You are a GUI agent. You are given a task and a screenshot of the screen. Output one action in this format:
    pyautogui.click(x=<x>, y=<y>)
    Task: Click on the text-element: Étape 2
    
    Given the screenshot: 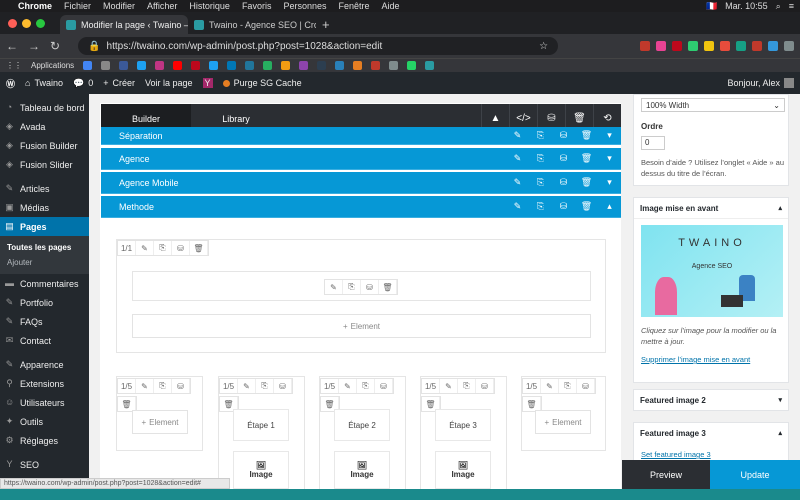 What is the action you would take?
    pyautogui.click(x=362, y=425)
    